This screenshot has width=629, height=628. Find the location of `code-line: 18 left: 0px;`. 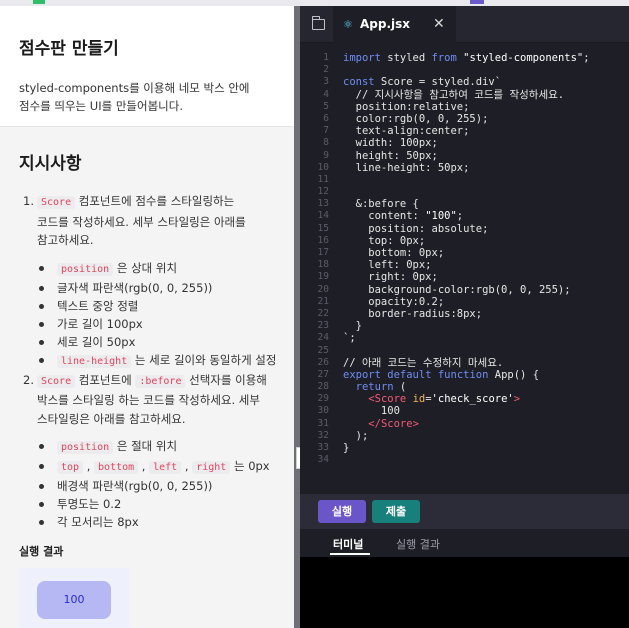

code-line: 18 left: 0px; is located at coordinates (464, 265).